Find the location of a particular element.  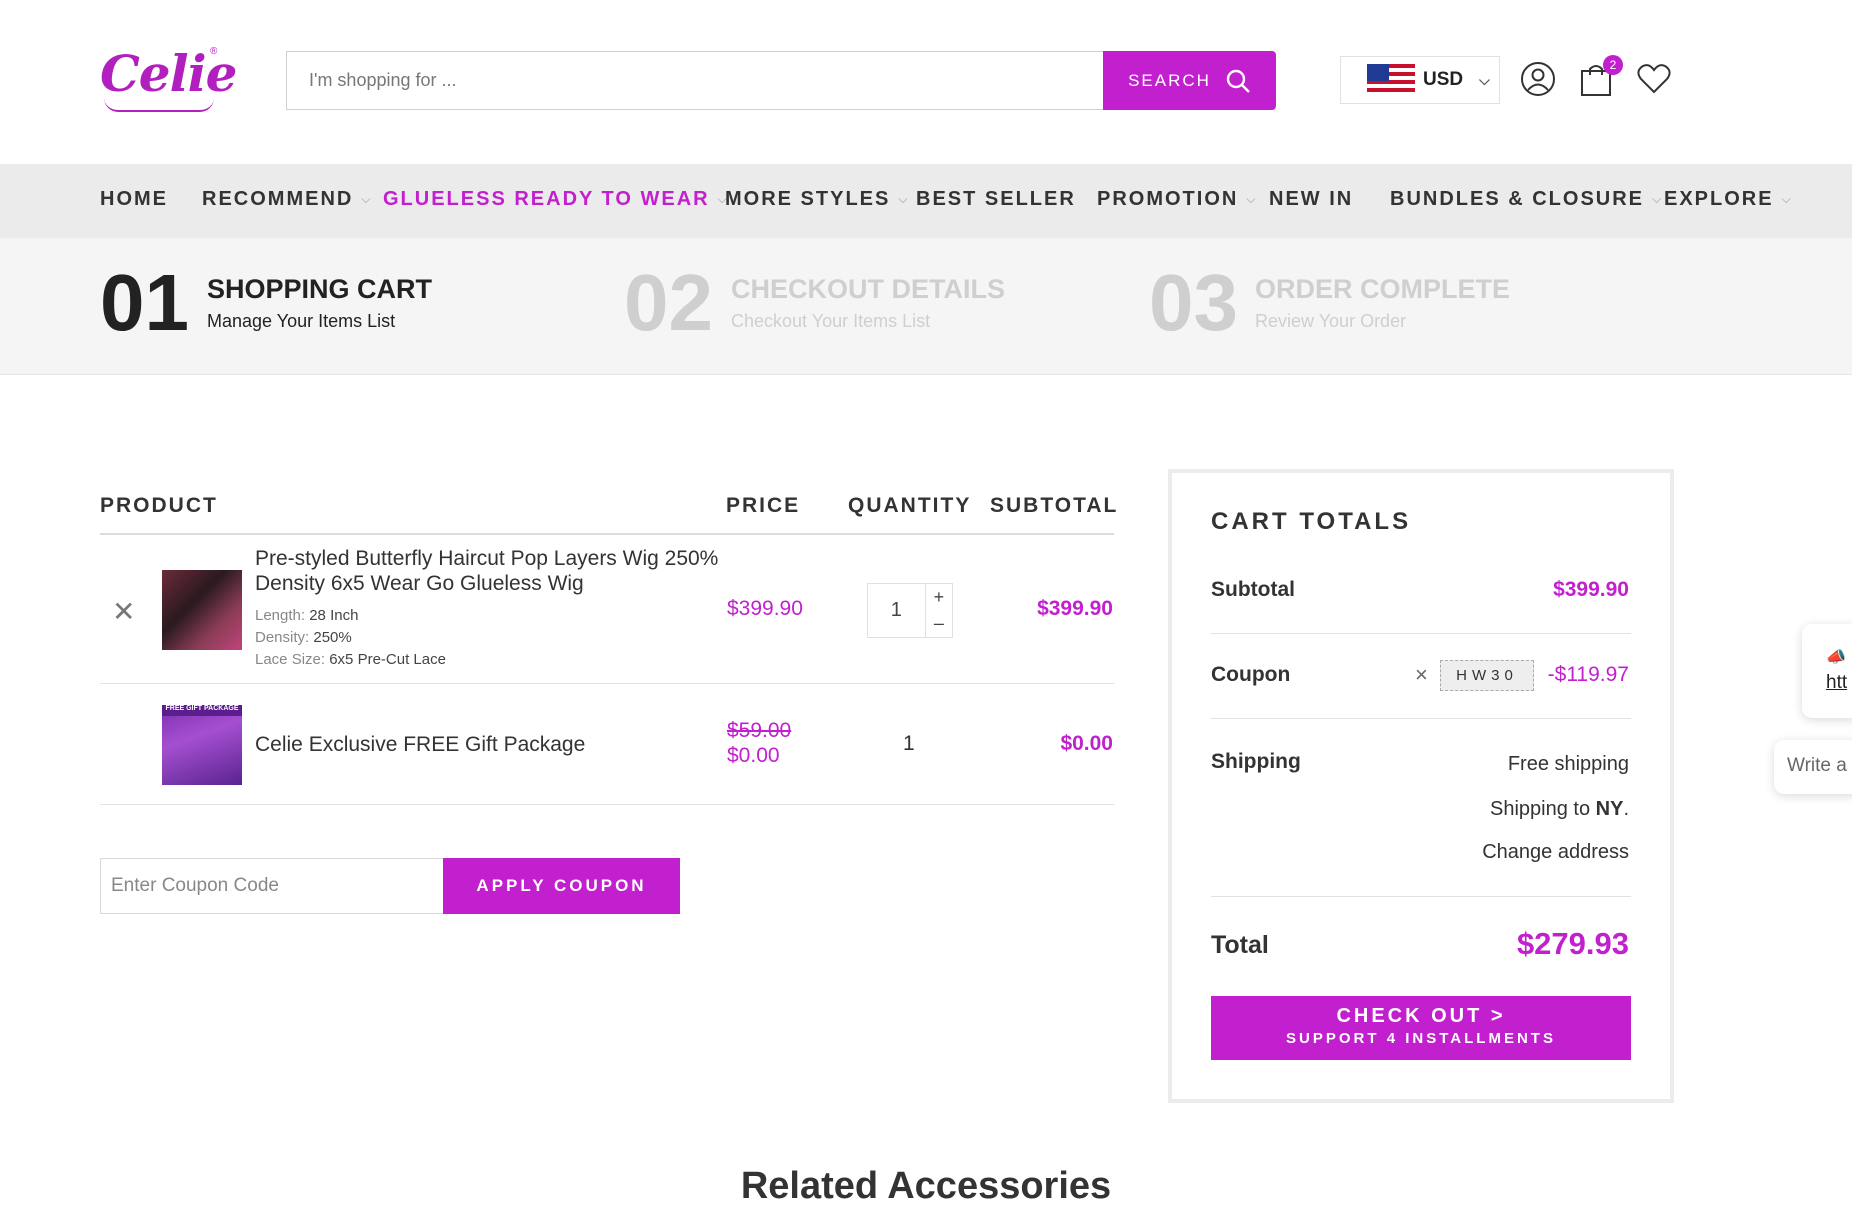

coupon-code-input: Enter Coupon Code is located at coordinates (272, 886).